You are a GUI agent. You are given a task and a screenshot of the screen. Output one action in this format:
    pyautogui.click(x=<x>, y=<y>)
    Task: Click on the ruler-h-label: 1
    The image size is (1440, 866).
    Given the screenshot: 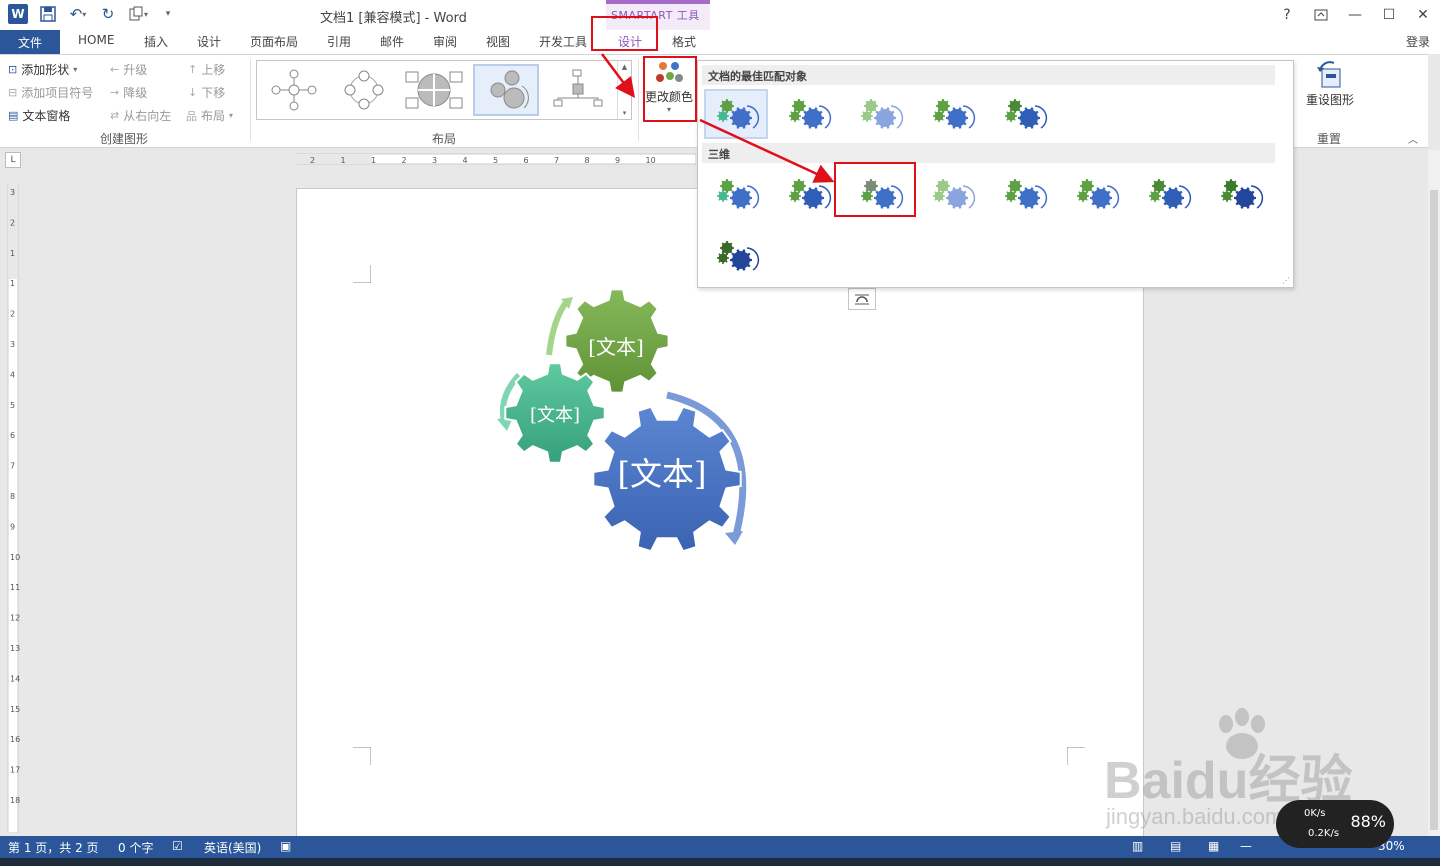 What is the action you would take?
    pyautogui.click(x=343, y=160)
    